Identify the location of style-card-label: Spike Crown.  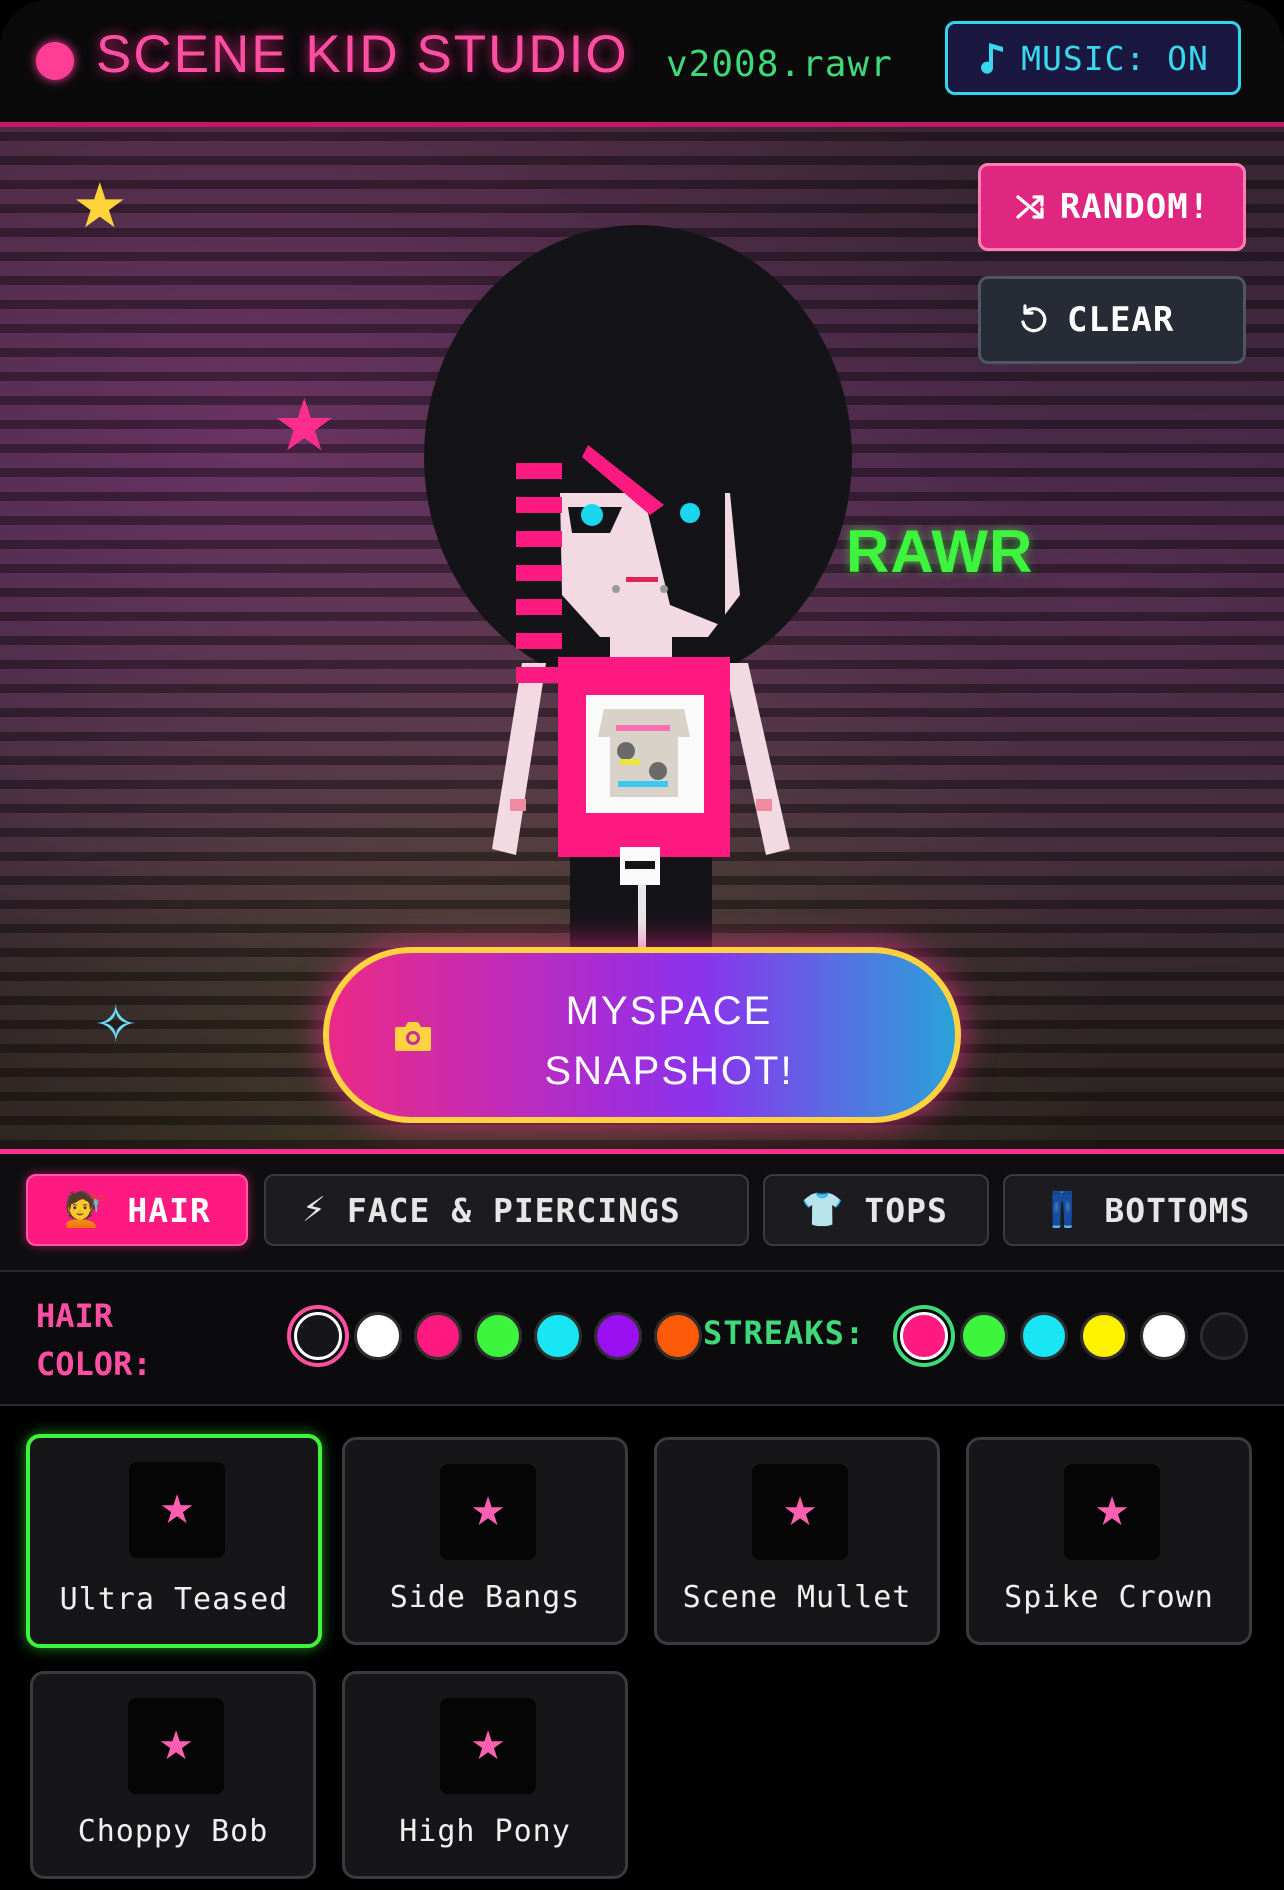
(1109, 1597).